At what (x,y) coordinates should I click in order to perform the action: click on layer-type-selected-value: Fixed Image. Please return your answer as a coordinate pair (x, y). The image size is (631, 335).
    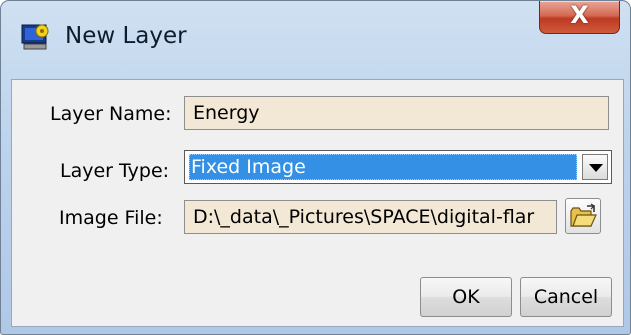
    Looking at the image, I should click on (383, 167).